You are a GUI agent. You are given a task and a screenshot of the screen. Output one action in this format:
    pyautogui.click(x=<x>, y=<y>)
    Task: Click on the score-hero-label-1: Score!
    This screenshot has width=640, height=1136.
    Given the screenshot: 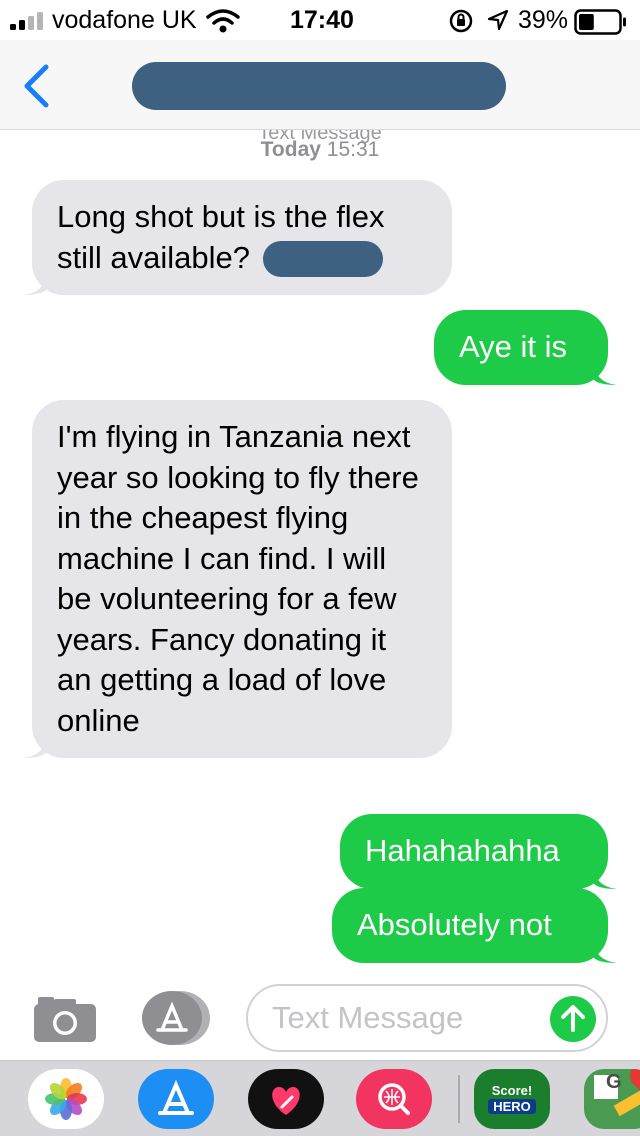 What is the action you would take?
    pyautogui.click(x=512, y=1090)
    